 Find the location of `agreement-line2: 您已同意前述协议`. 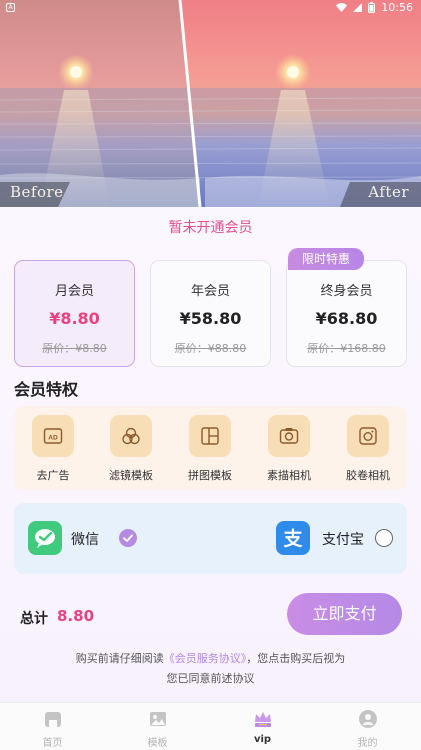

agreement-line2: 您已同意前述协议 is located at coordinates (210, 678).